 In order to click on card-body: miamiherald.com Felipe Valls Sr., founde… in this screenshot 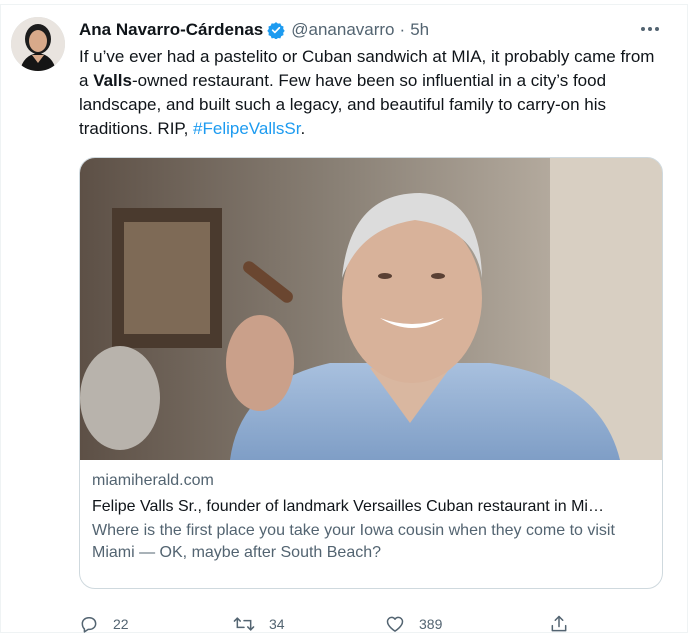, I will do `click(371, 512)`.